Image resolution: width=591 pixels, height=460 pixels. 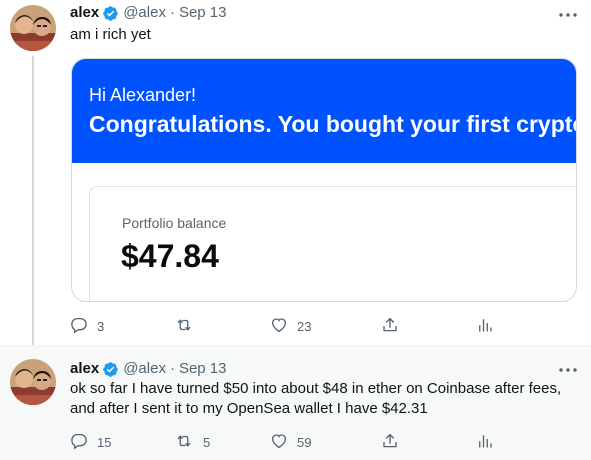 What do you see at coordinates (90, 442) in the screenshot?
I see `reply-button: 15` at bounding box center [90, 442].